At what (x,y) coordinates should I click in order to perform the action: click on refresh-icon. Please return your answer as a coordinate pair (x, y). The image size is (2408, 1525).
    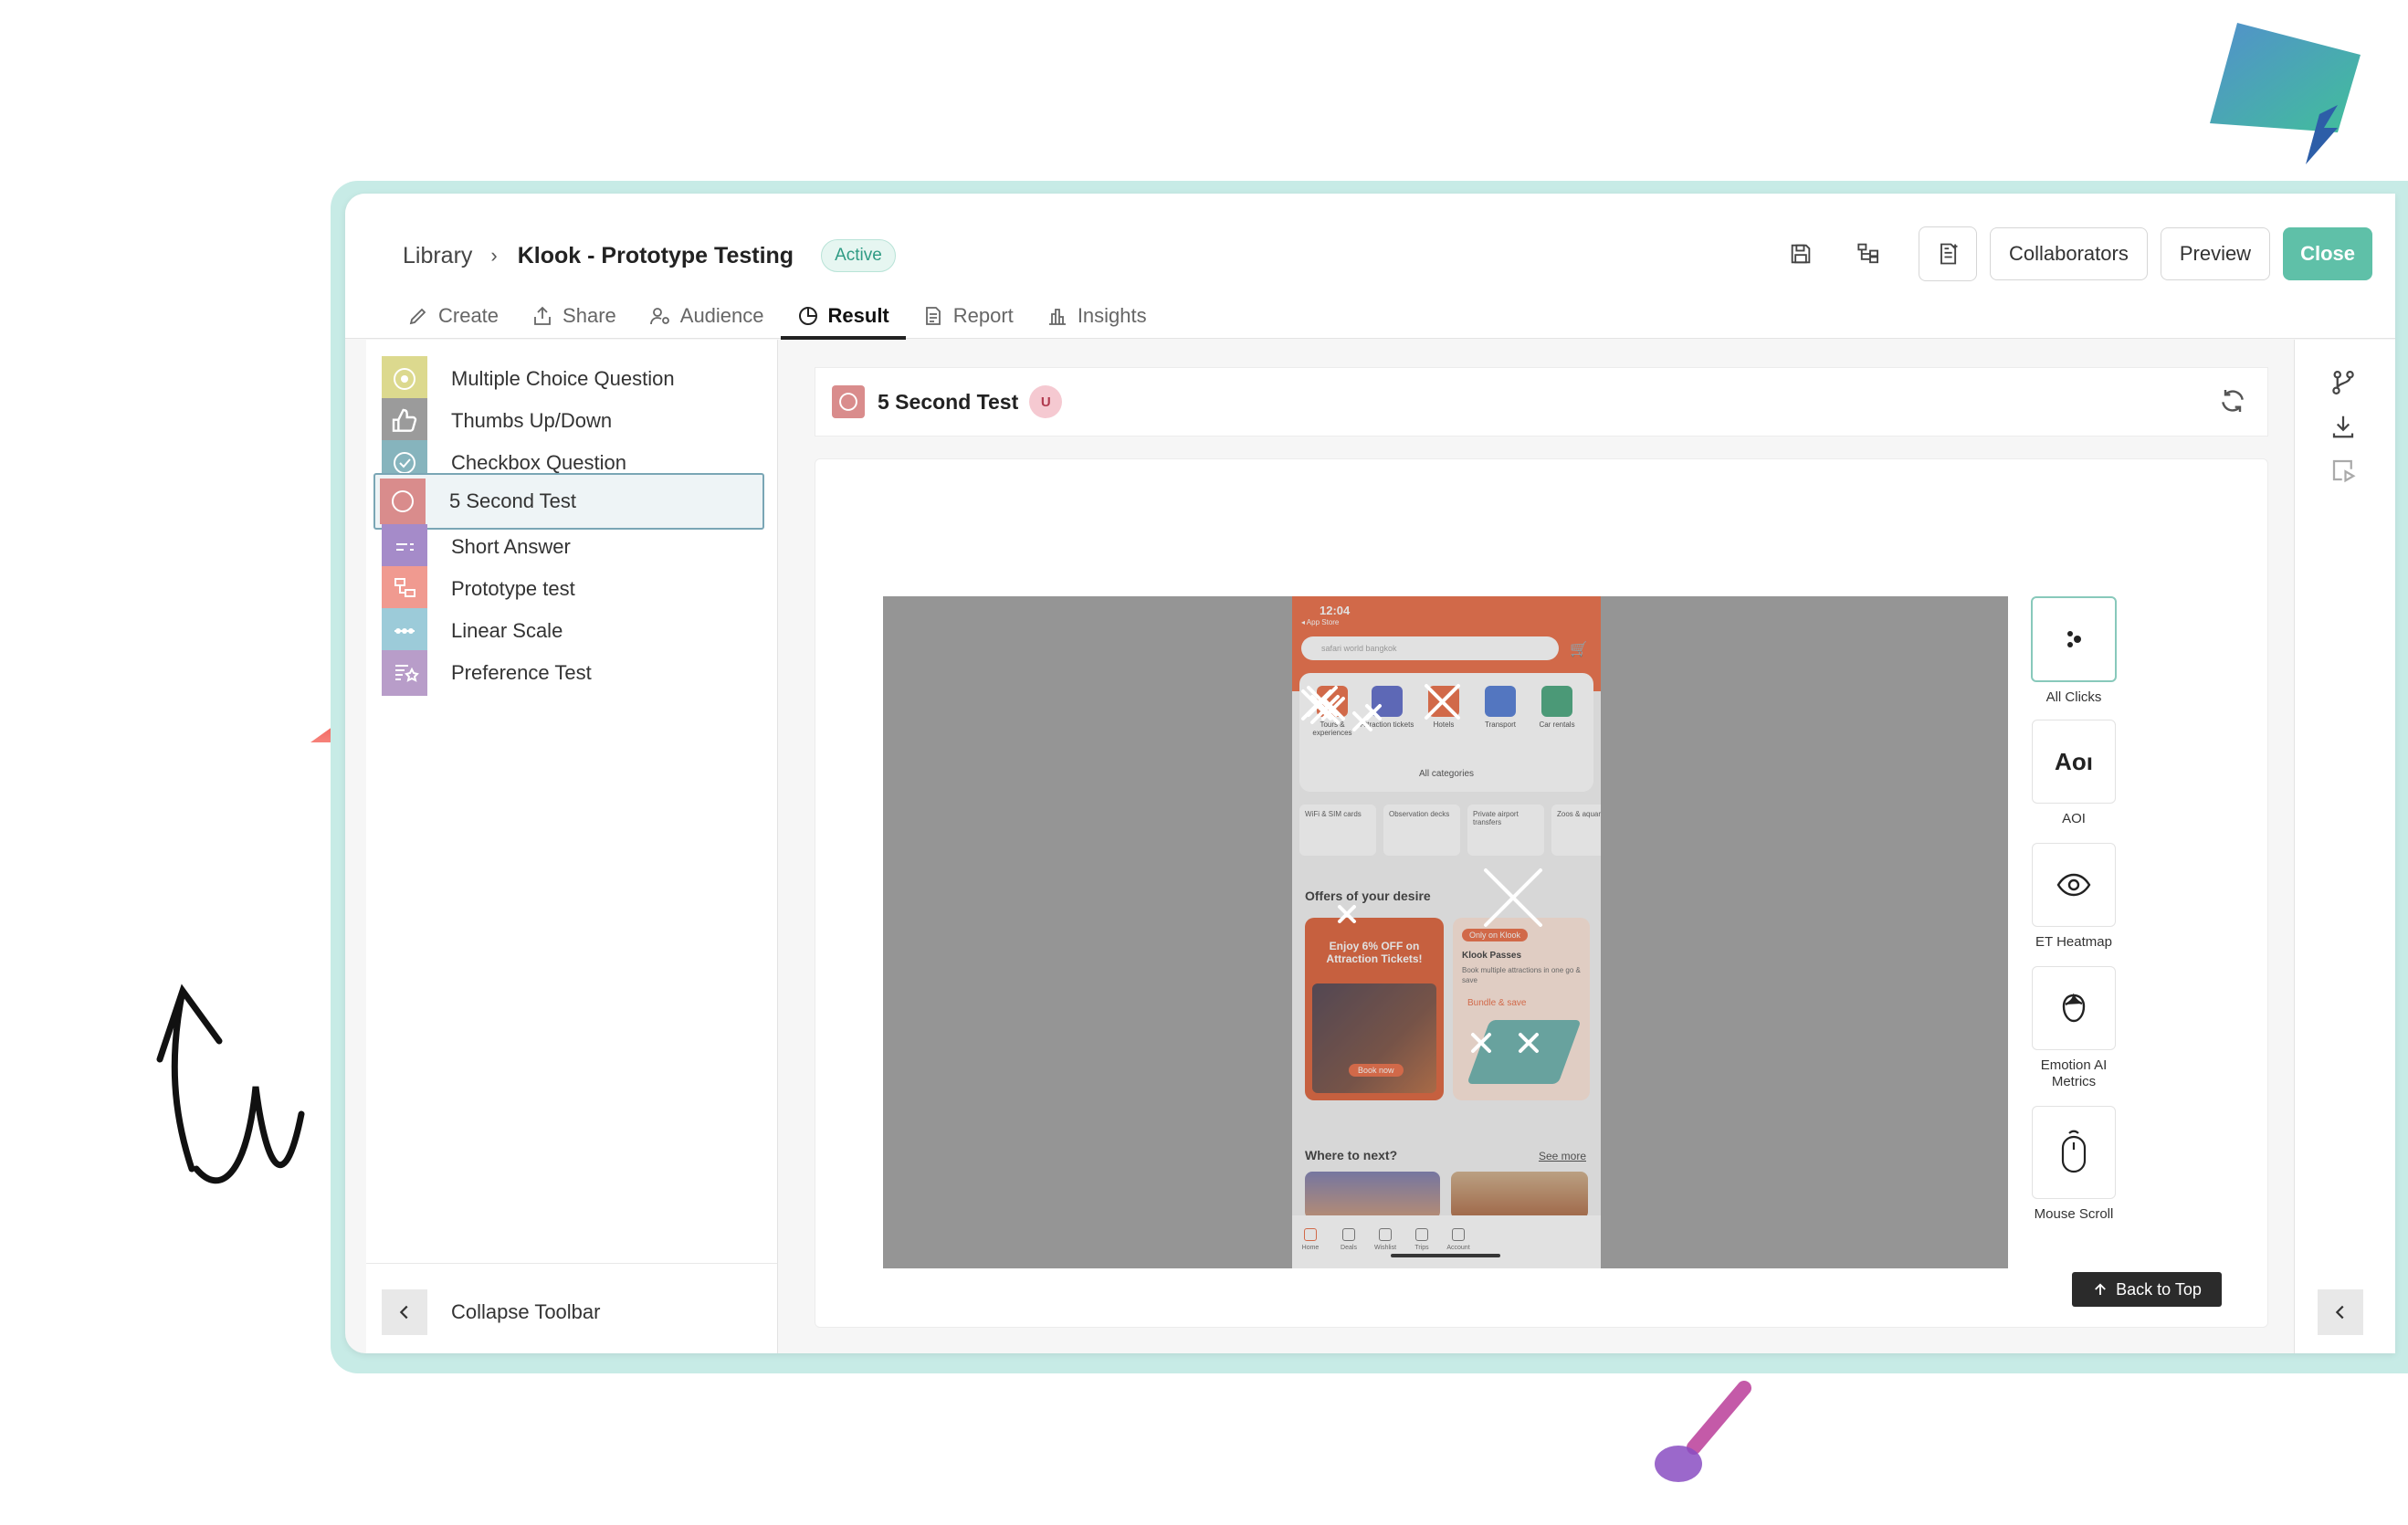
    Looking at the image, I should click on (2232, 403).